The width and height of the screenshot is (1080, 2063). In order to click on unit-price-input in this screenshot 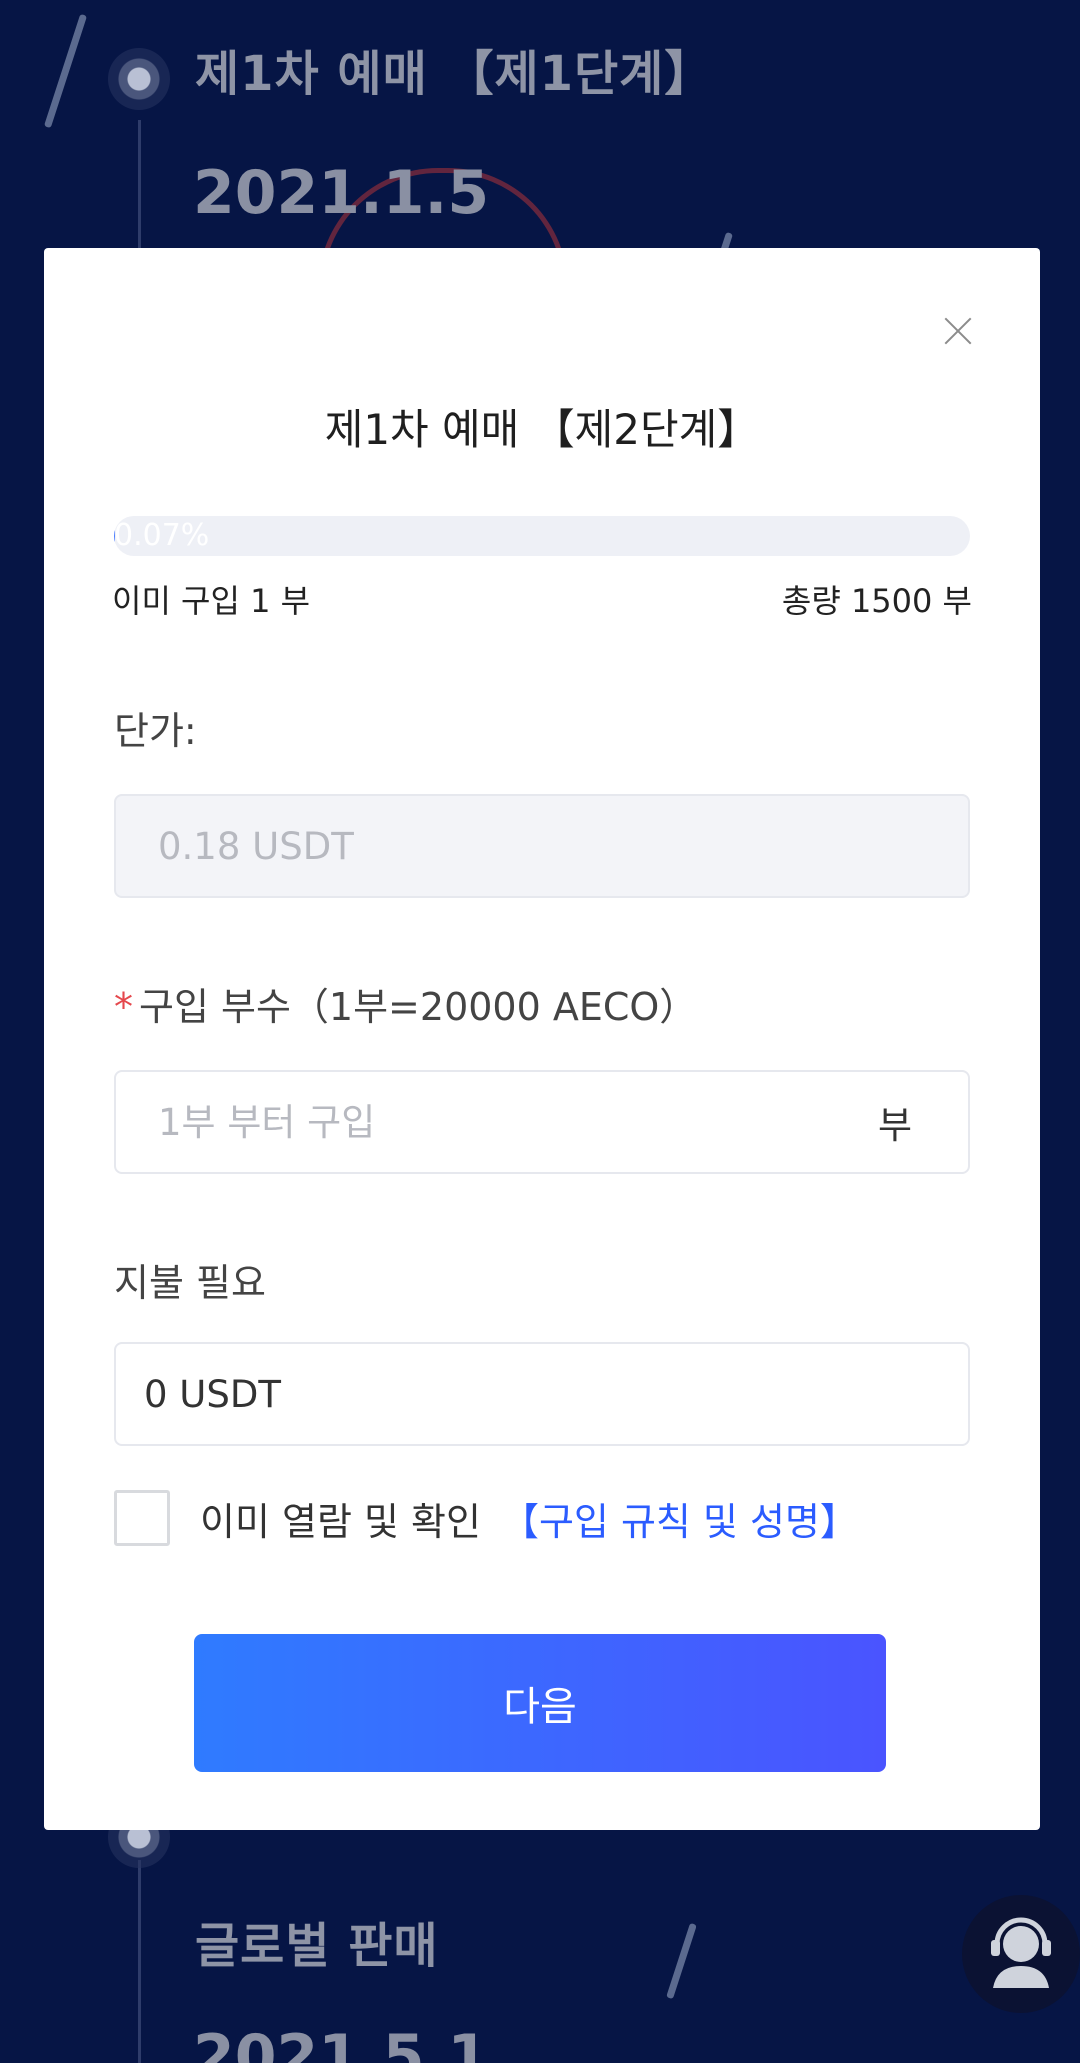, I will do `click(542, 846)`.